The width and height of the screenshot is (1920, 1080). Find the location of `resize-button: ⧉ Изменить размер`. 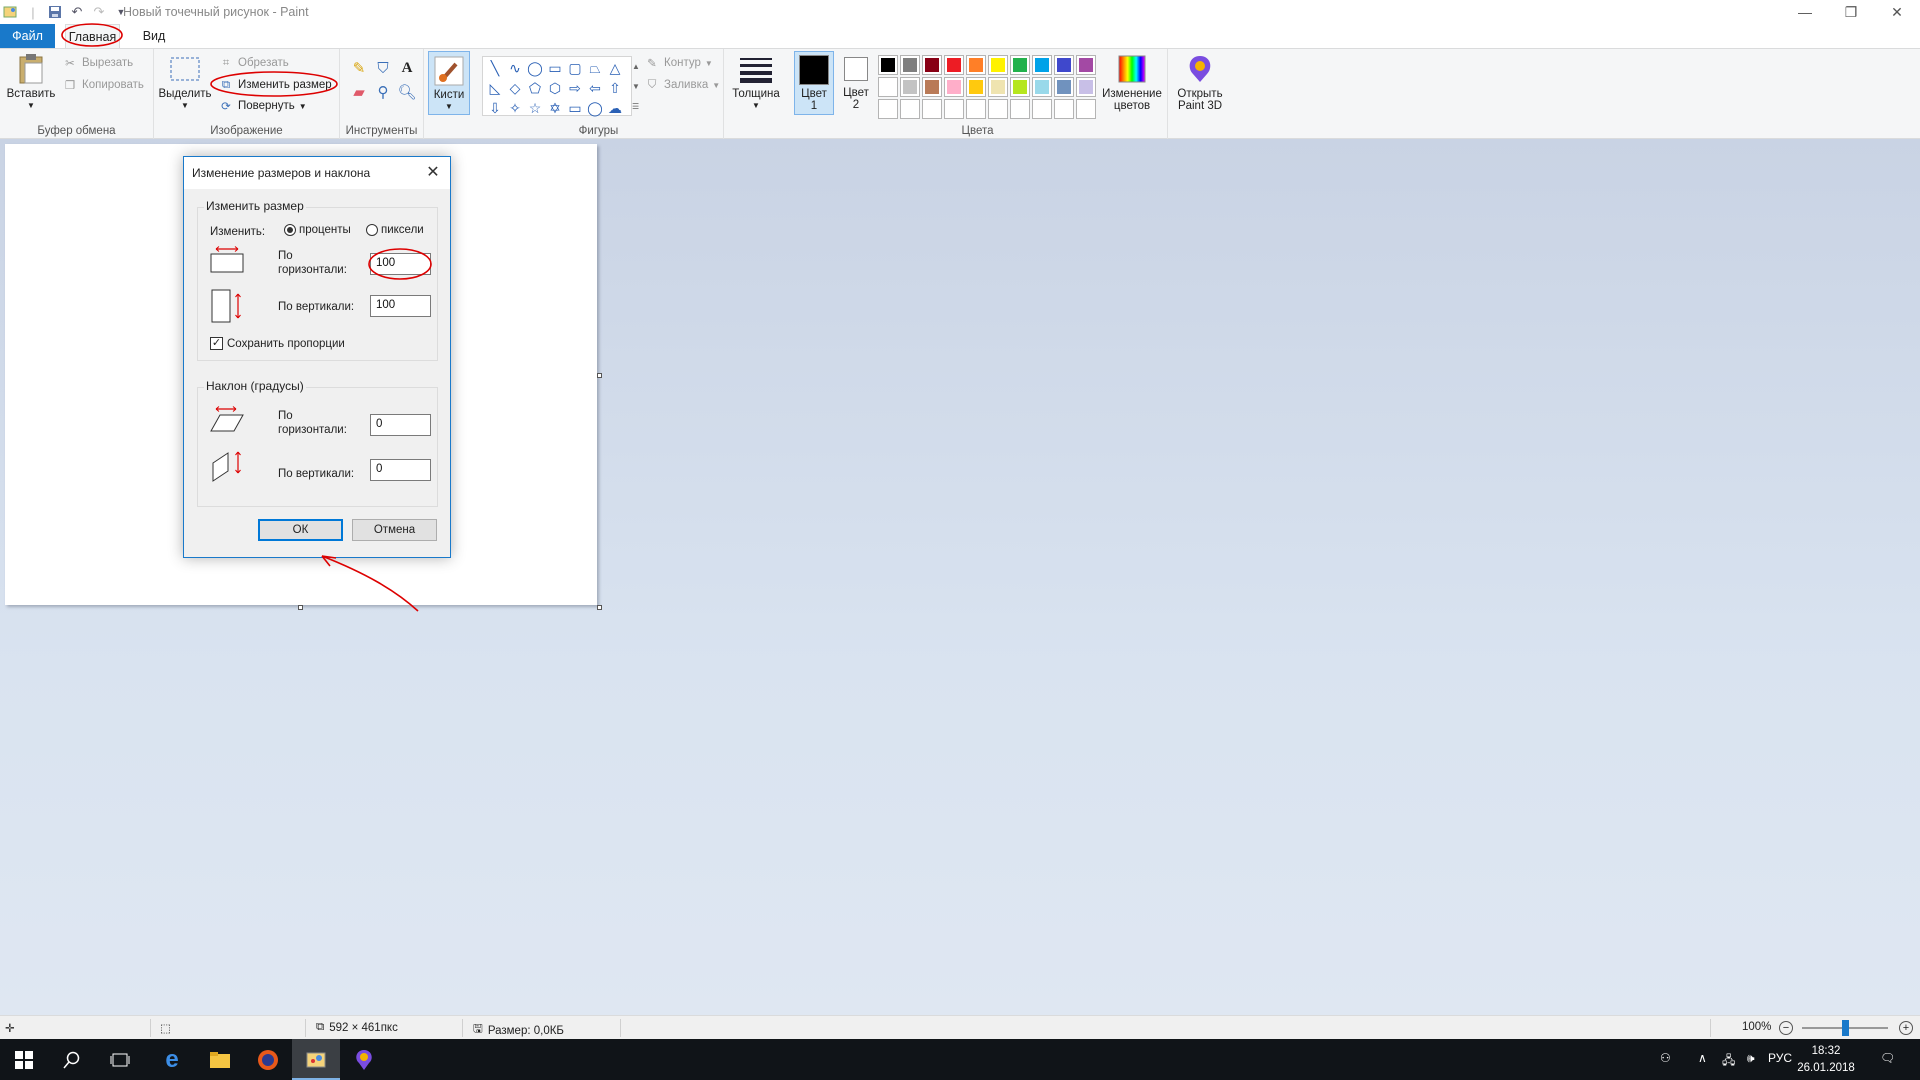

resize-button: ⧉ Изменить размер is located at coordinates (275, 85).